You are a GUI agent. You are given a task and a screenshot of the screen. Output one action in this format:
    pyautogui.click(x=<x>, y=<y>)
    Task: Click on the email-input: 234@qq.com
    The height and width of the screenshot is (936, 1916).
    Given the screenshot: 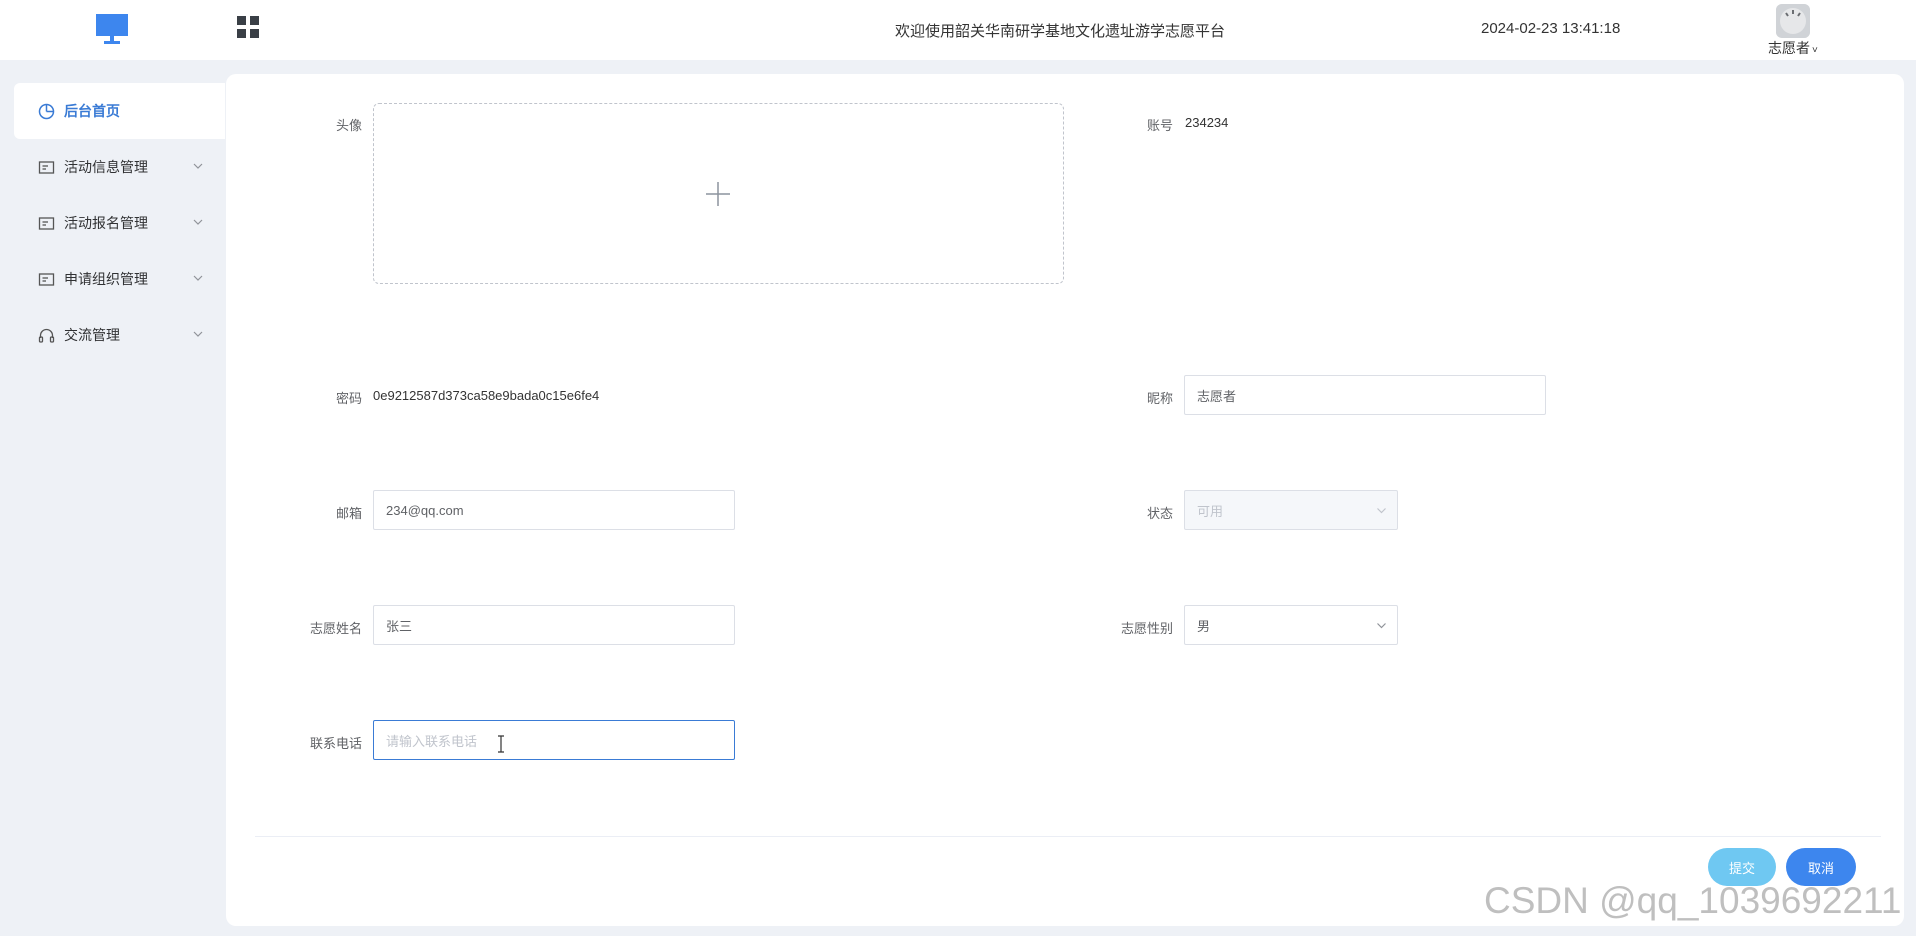 What is the action you would take?
    pyautogui.click(x=554, y=510)
    